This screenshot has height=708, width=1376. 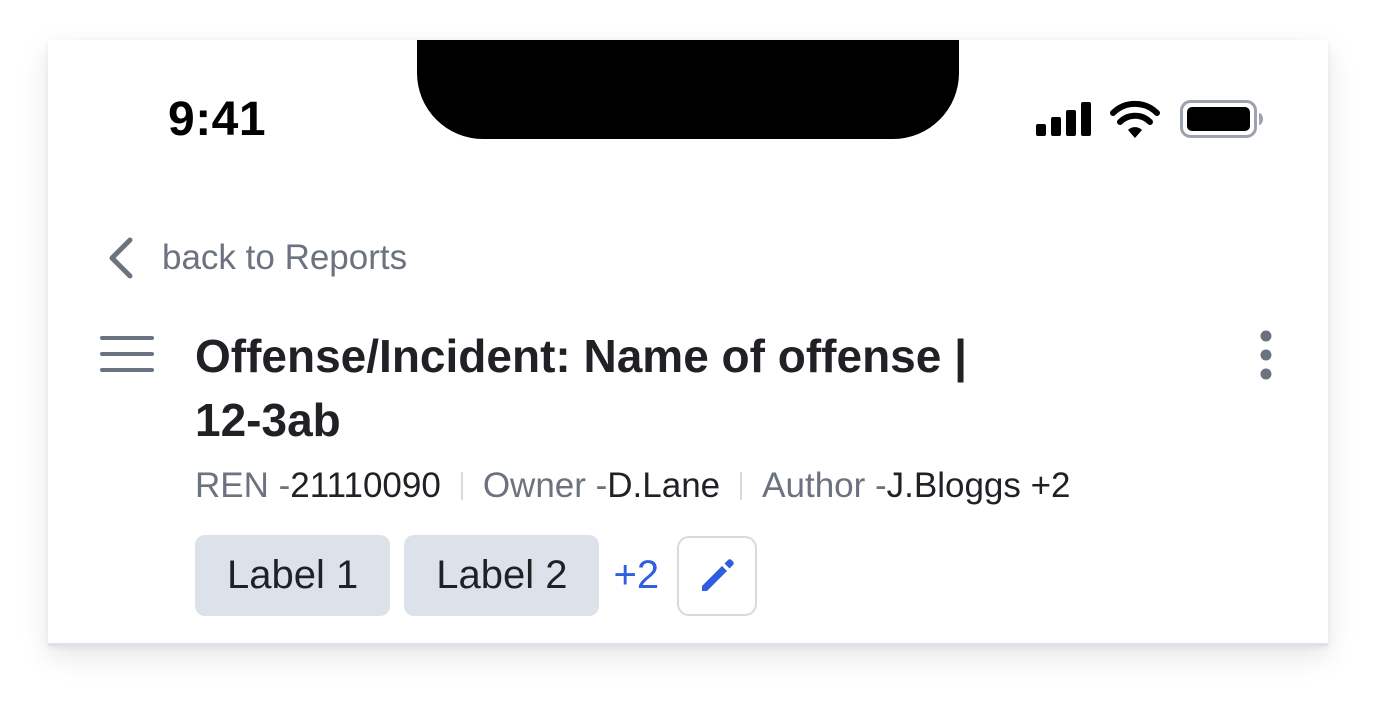 What do you see at coordinates (664, 485) in the screenshot?
I see `owner-value: D.Lane` at bounding box center [664, 485].